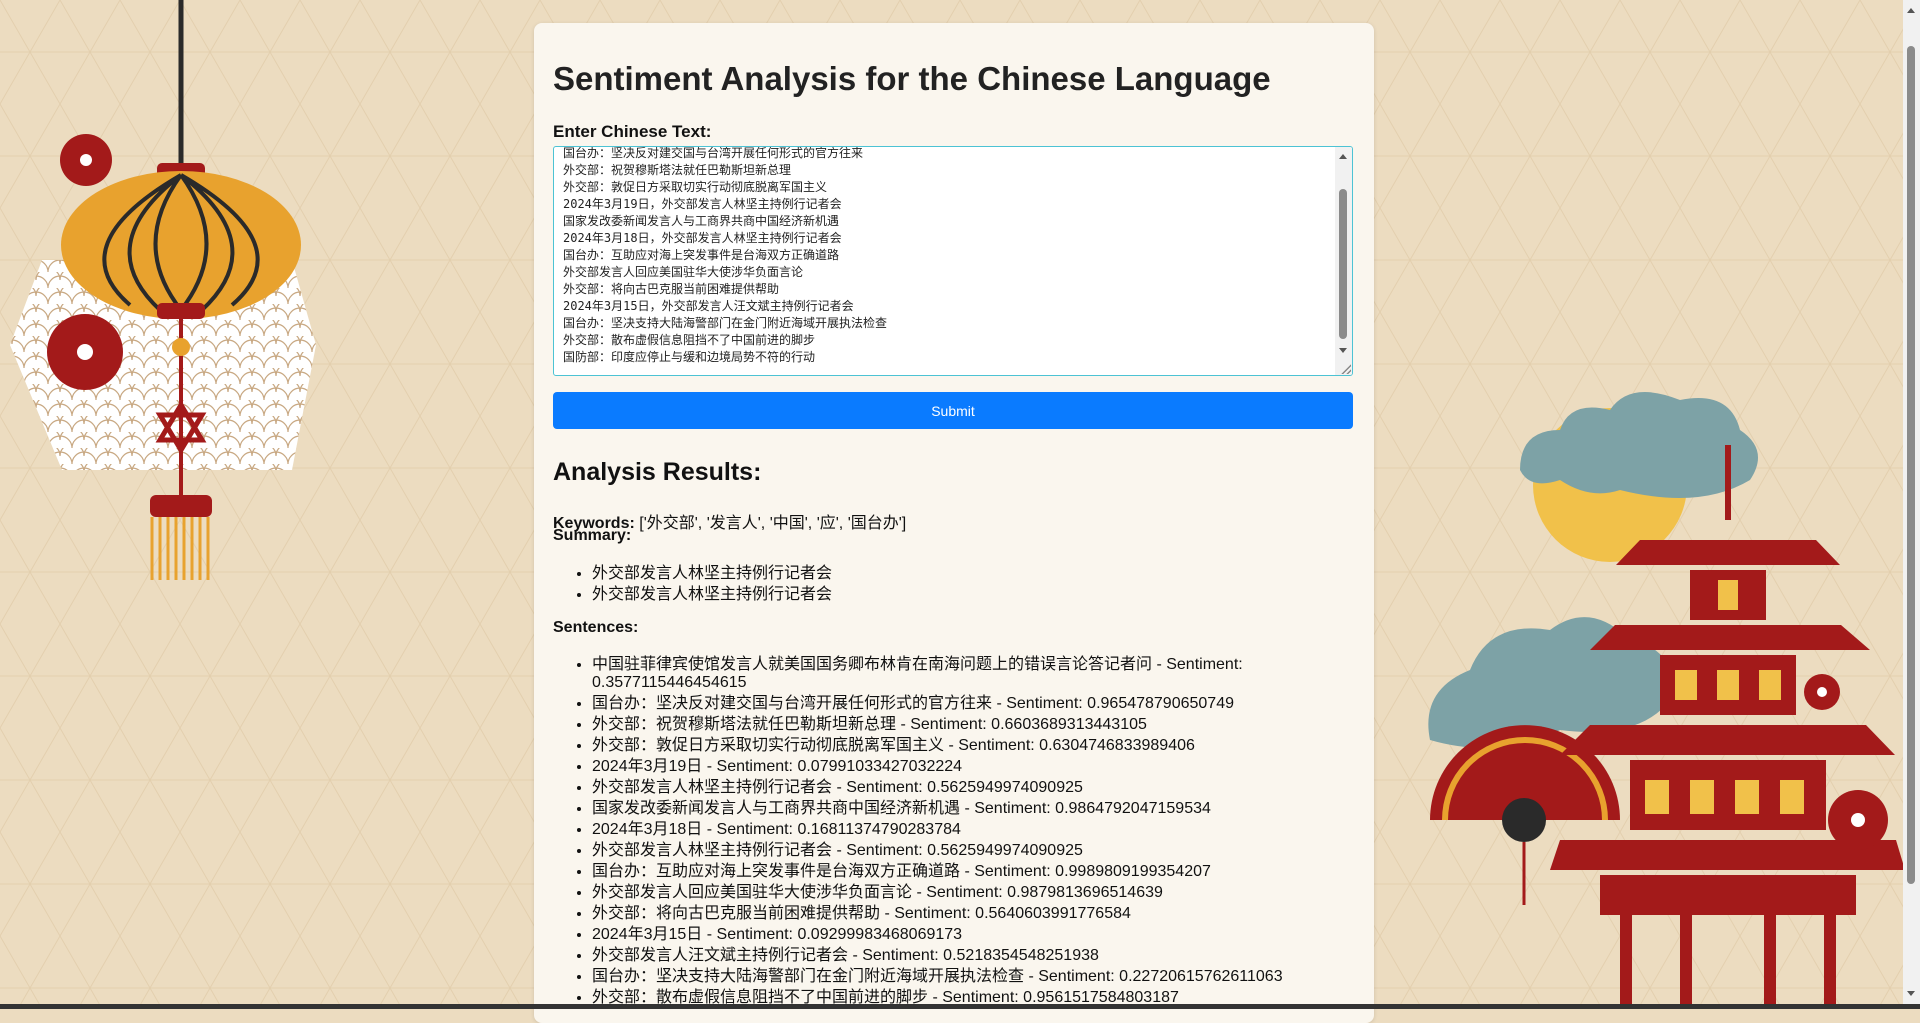 The image size is (1920, 1023). Describe the element at coordinates (689, 340) in the screenshot. I see `textarea-line: 外交部：散布虚假信息阻挡不了中国前进的脚步` at that location.